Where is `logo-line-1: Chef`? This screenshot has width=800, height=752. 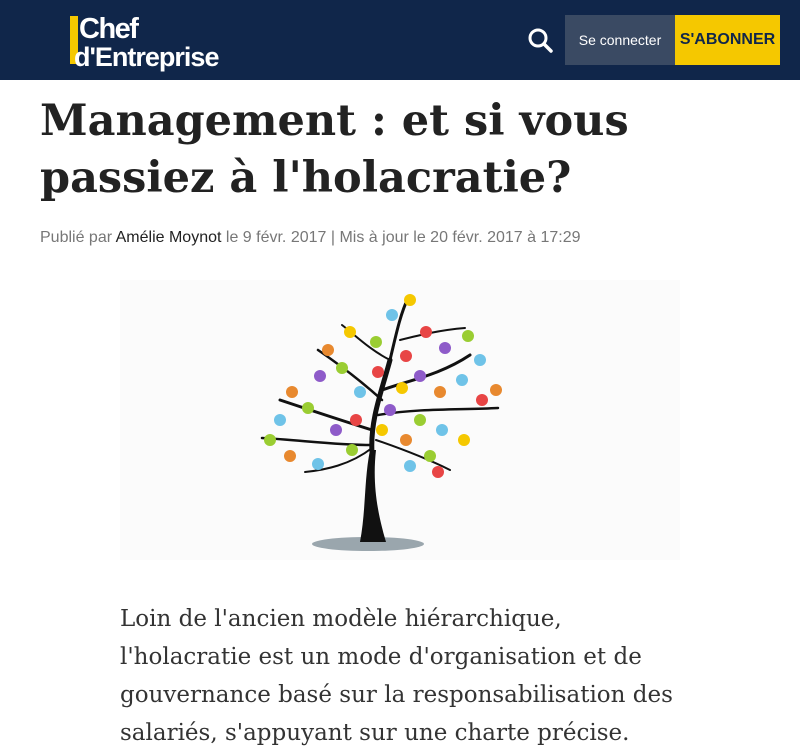
logo-line-1: Chef is located at coordinates (109, 29).